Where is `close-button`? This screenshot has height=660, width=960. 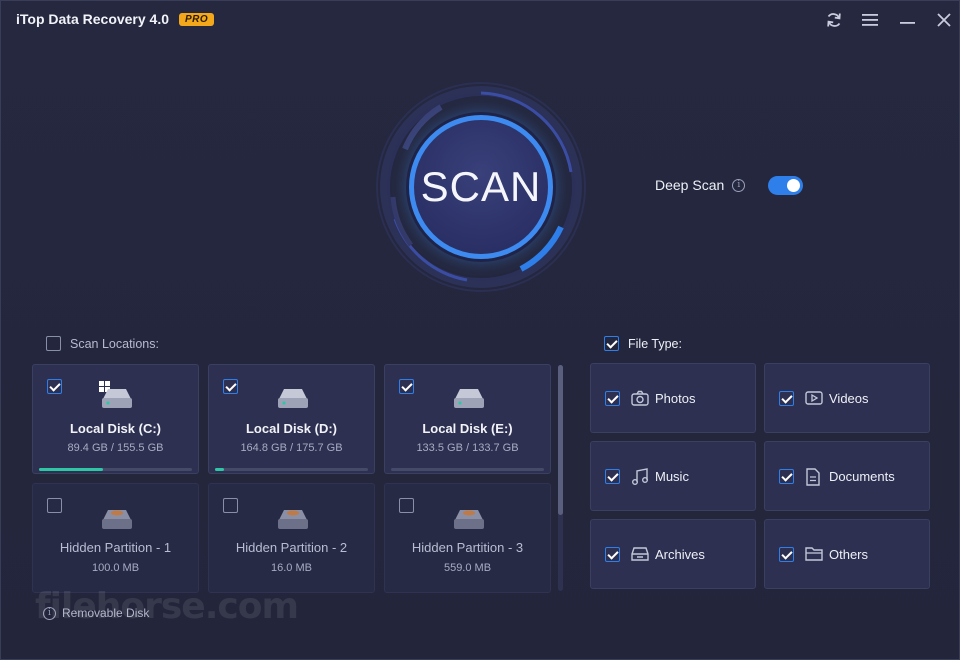
close-button is located at coordinates (944, 20).